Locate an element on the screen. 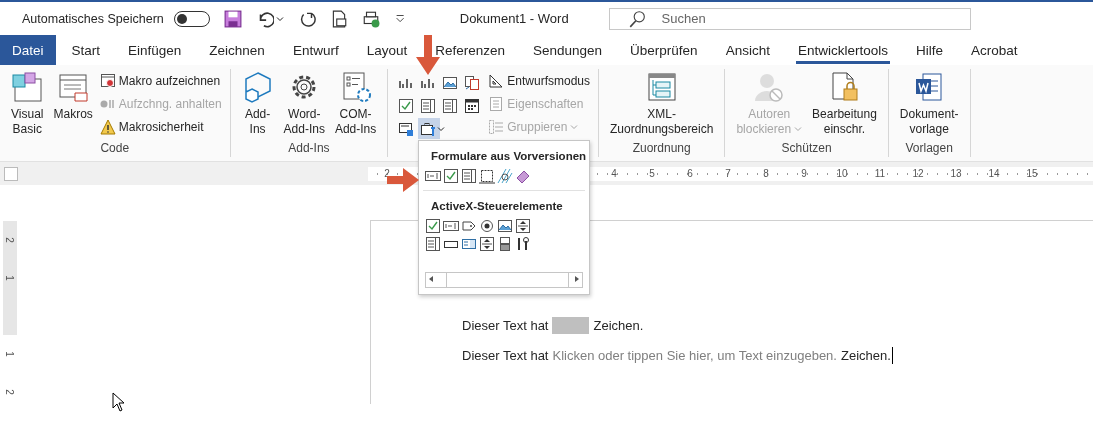 The height and width of the screenshot is (427, 1093). building-block-icon is located at coordinates (472, 82).